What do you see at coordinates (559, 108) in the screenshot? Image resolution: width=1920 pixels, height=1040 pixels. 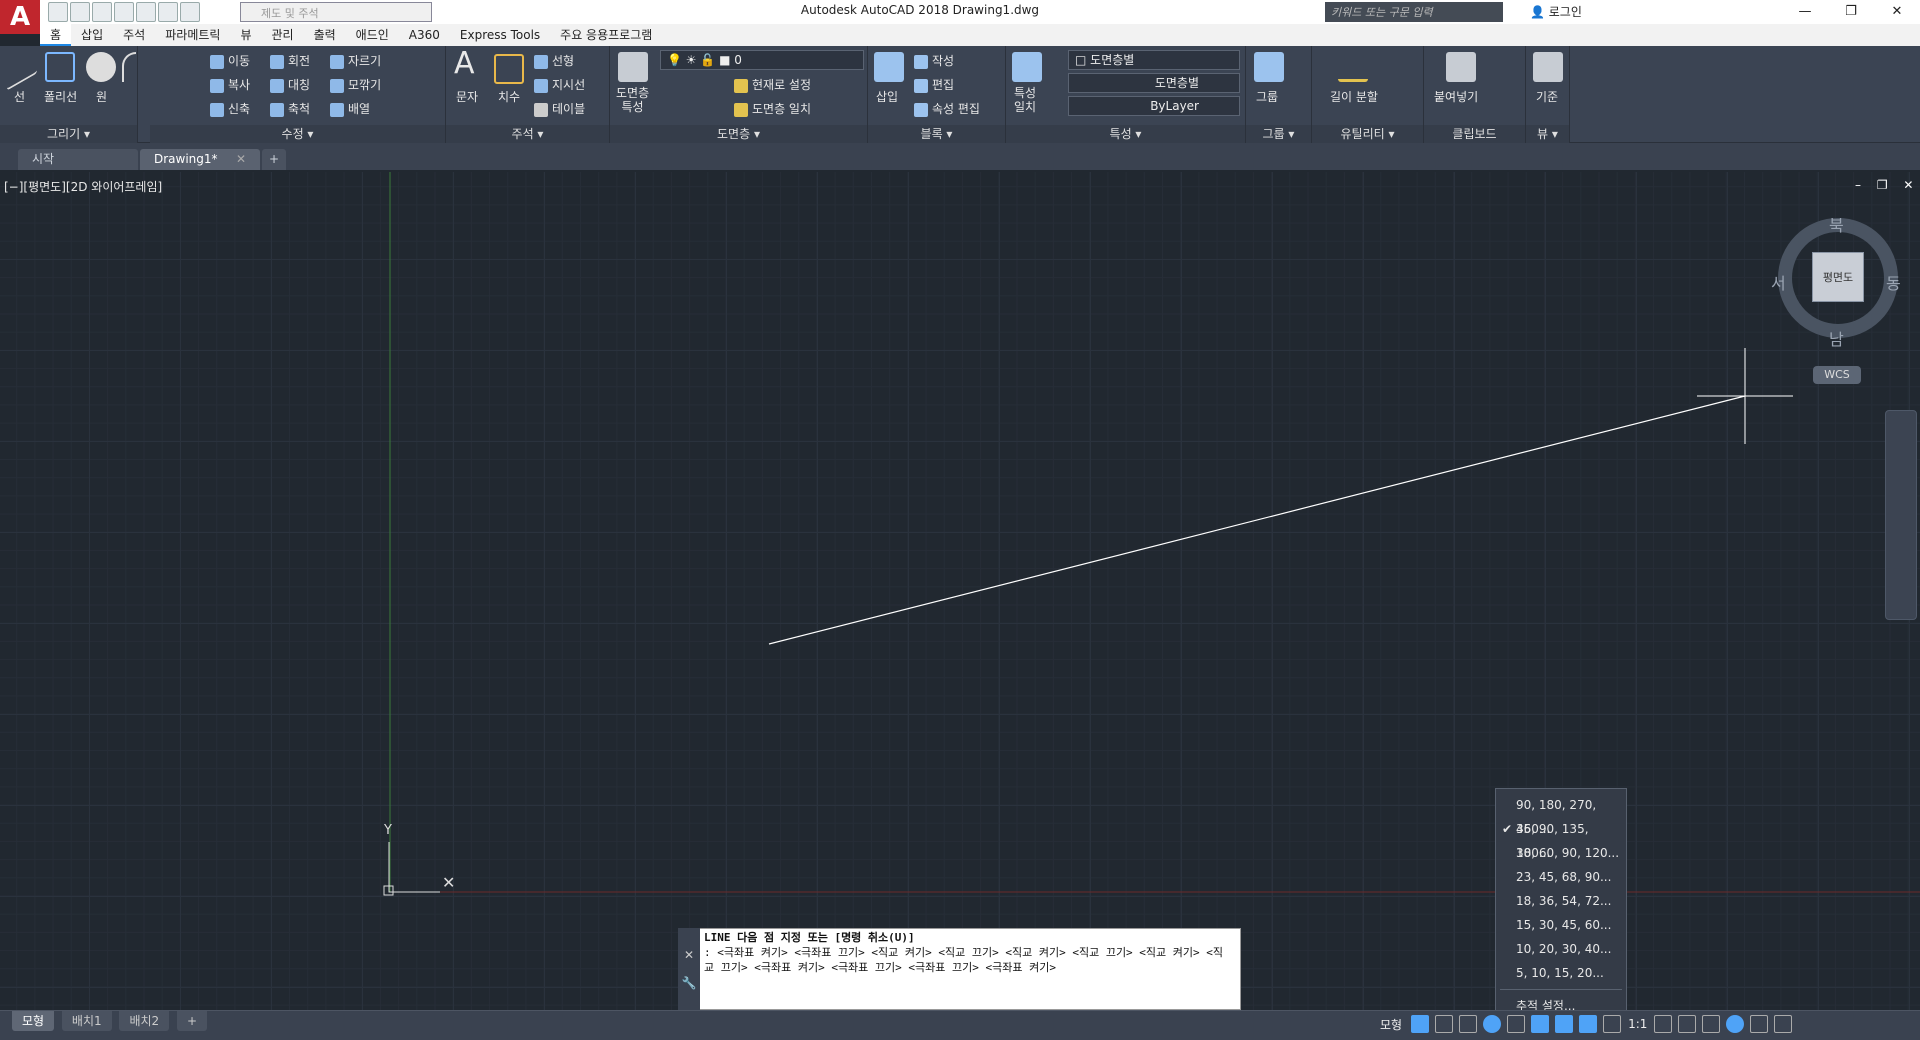 I see `table-button: 테이블` at bounding box center [559, 108].